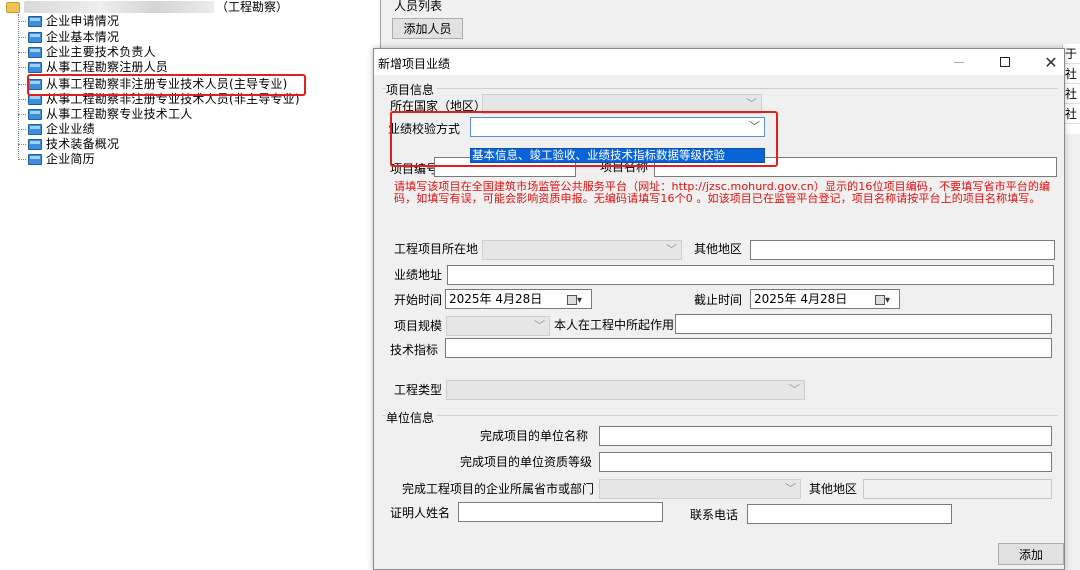 The width and height of the screenshot is (1080, 570). Describe the element at coordinates (414, 350) in the screenshot. I see `tech-index-label: 技术指标` at that location.